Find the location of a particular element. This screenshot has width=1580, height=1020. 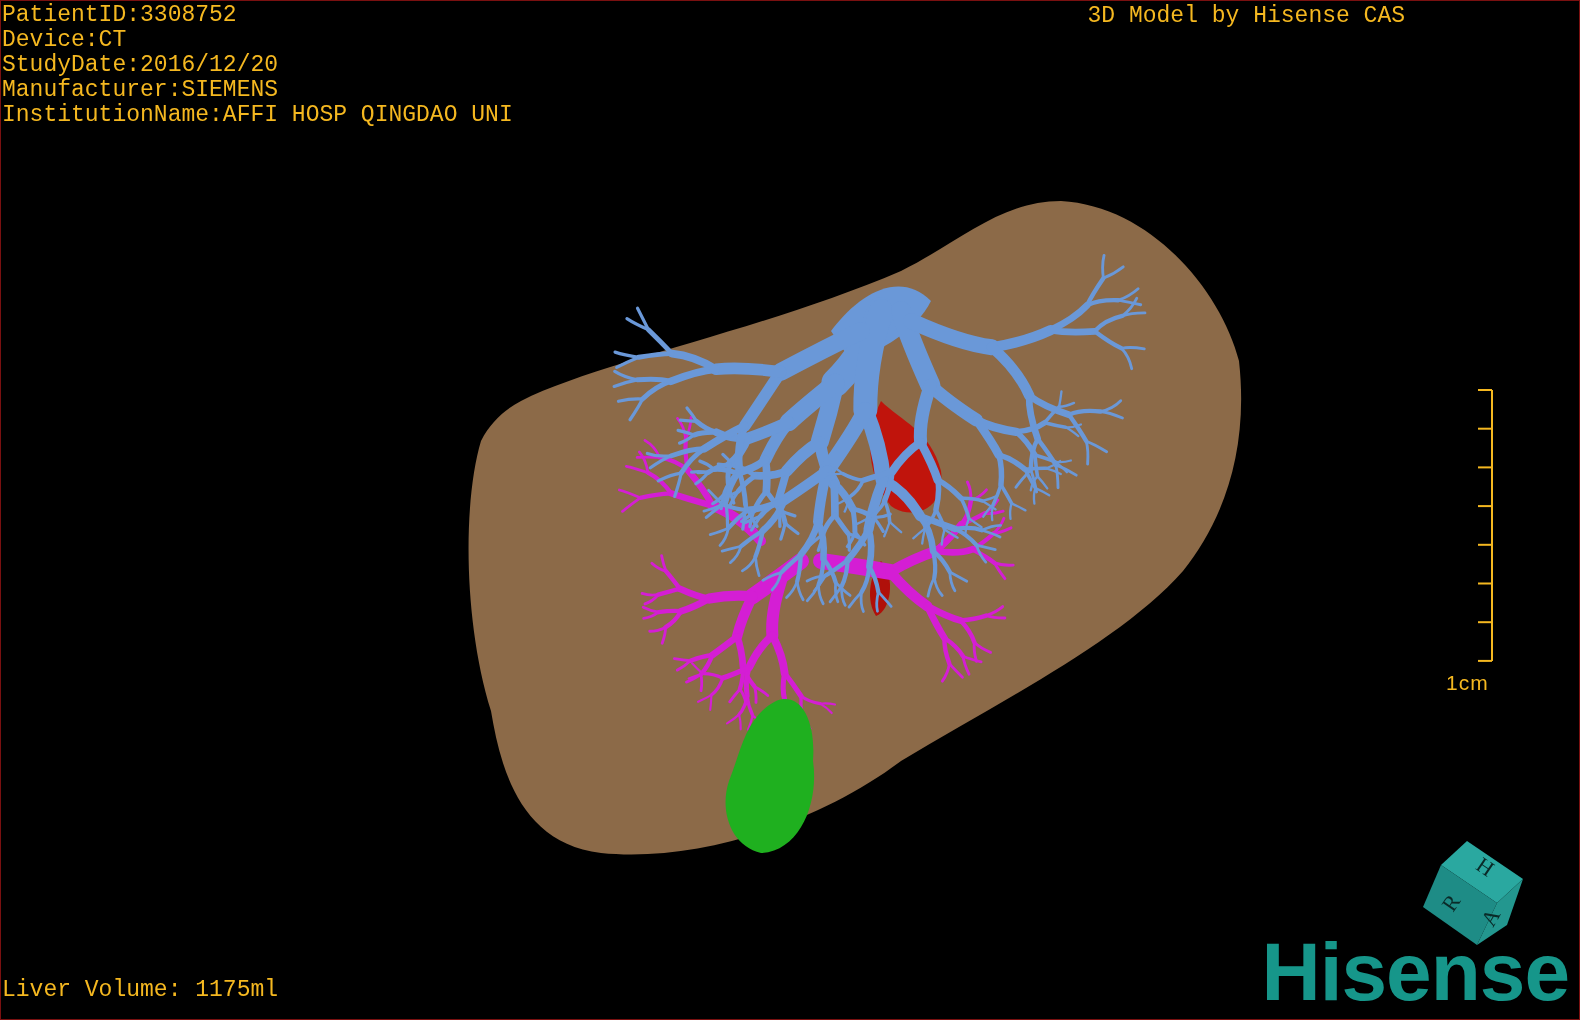

cube-face-letter: R is located at coordinates (1451, 902).